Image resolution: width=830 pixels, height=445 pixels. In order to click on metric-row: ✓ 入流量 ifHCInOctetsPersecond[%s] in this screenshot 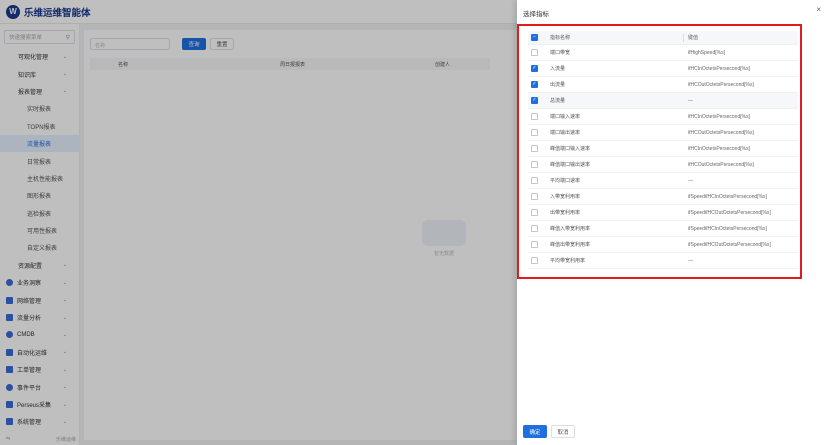, I will do `click(663, 69)`.